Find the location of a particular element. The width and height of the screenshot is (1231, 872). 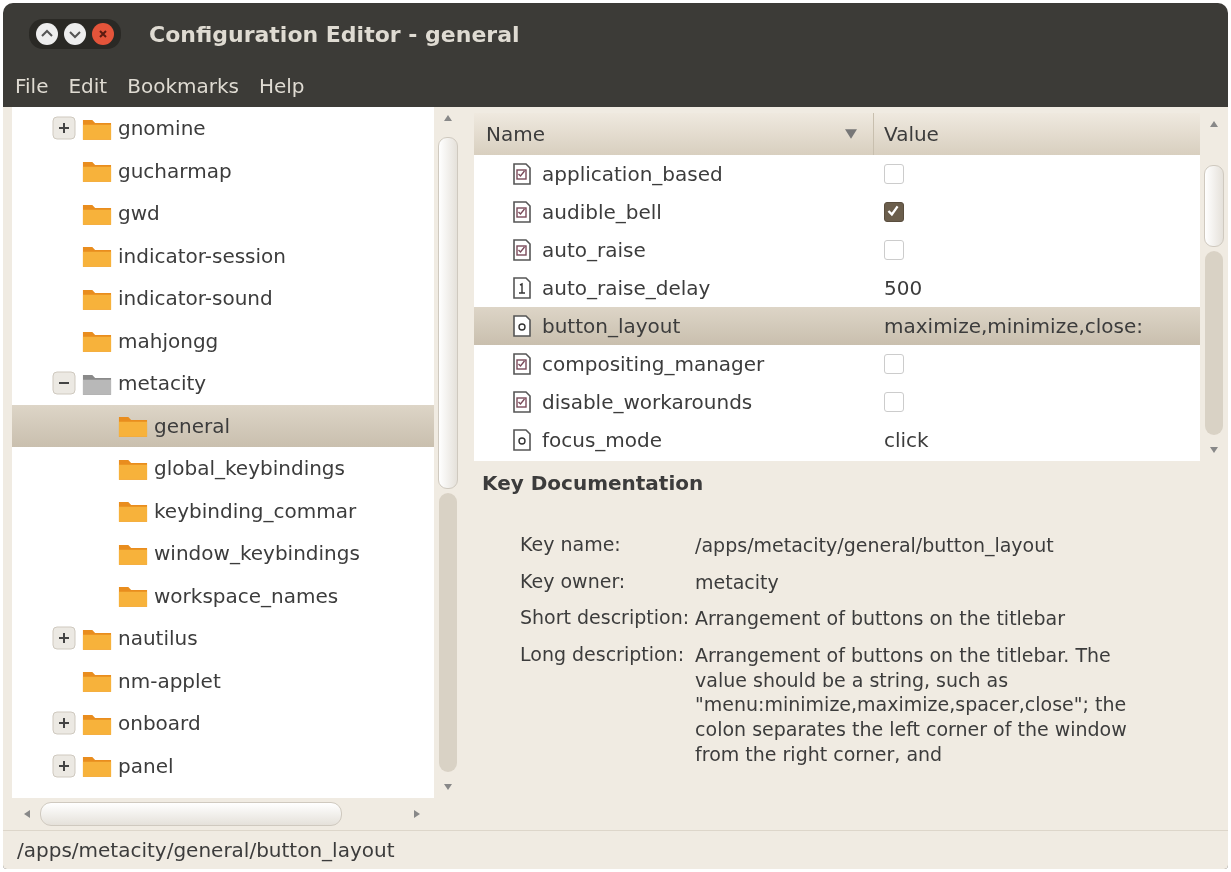

menu-item: Help is located at coordinates (281, 86).